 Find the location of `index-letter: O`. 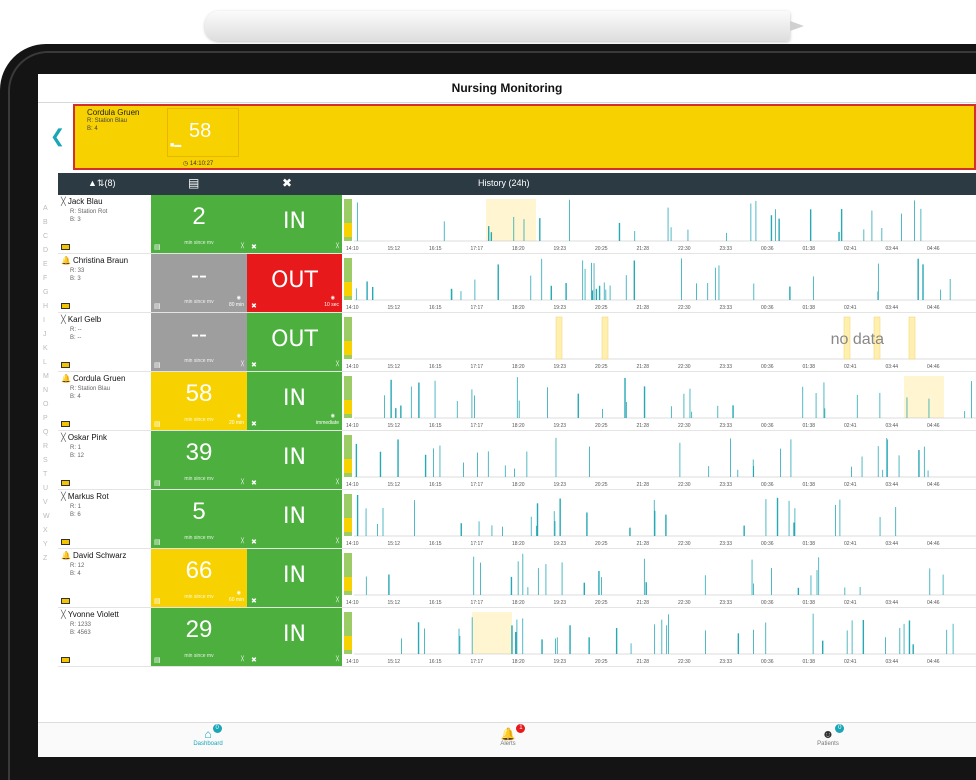

index-letter: O is located at coordinates (48, 405).